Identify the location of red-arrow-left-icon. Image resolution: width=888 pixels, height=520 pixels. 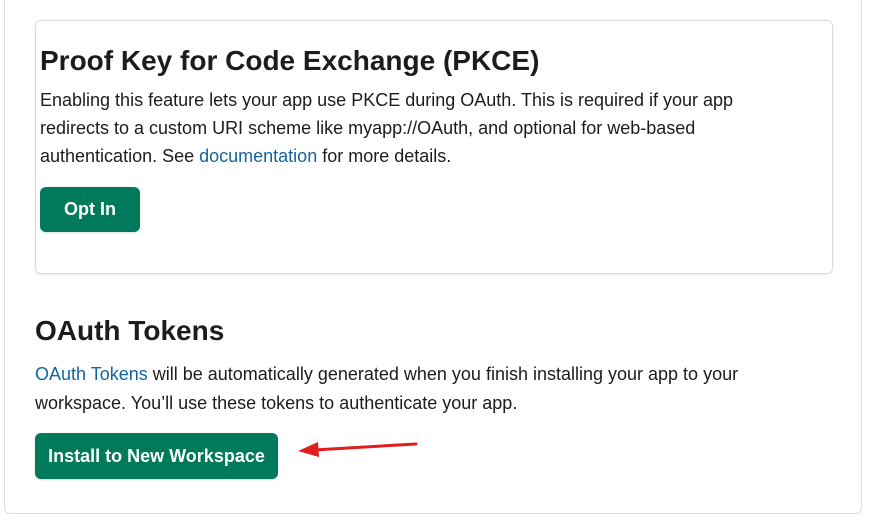
(358, 449).